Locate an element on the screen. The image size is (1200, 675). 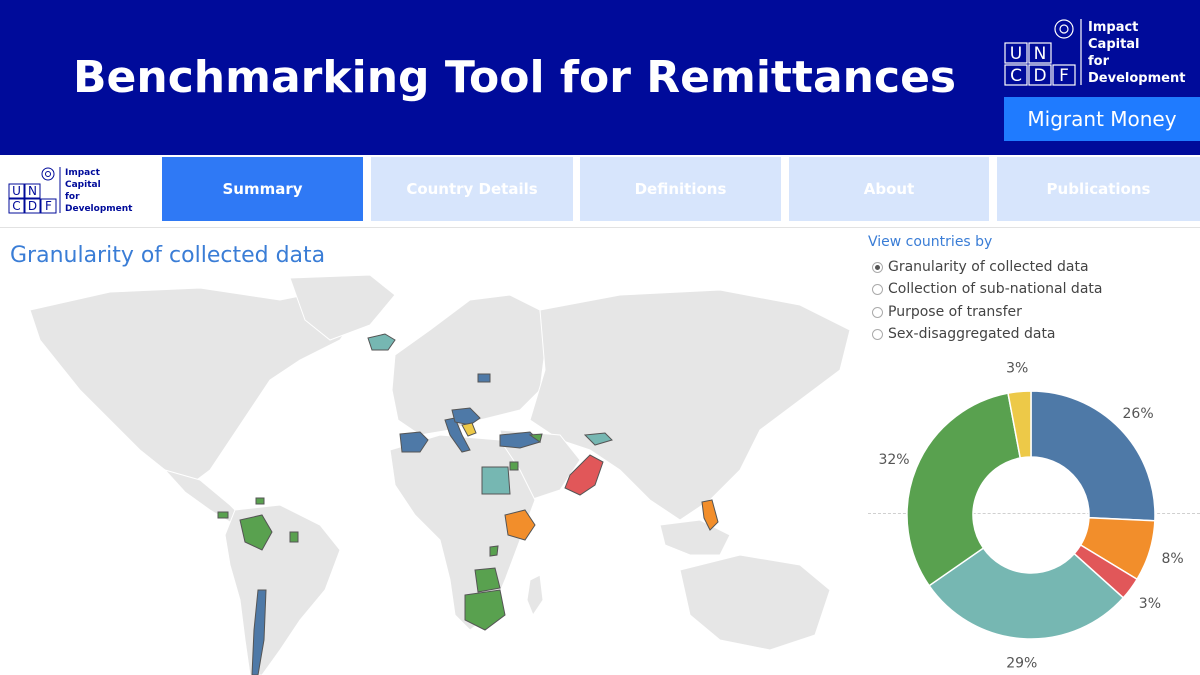
radio-sex-disaggregated: Sex-disaggregated data is located at coordinates (964, 334).